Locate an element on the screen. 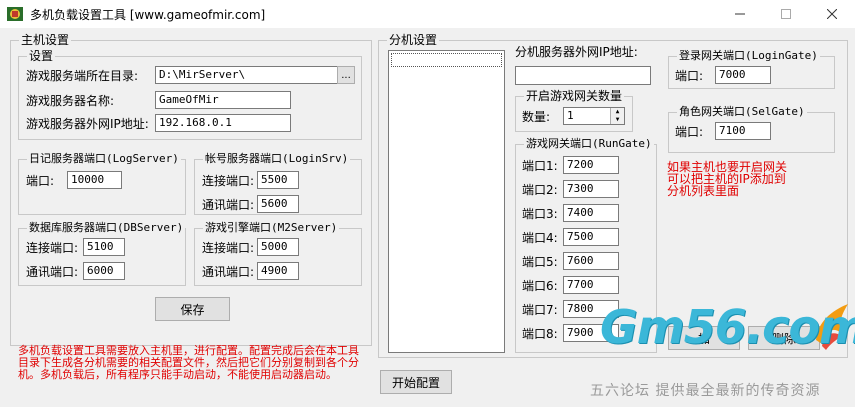 Image resolution: width=855 pixels, height=407 pixels. window-title: 多机负载设置工具 [www.gameofmir.com] is located at coordinates (148, 15).